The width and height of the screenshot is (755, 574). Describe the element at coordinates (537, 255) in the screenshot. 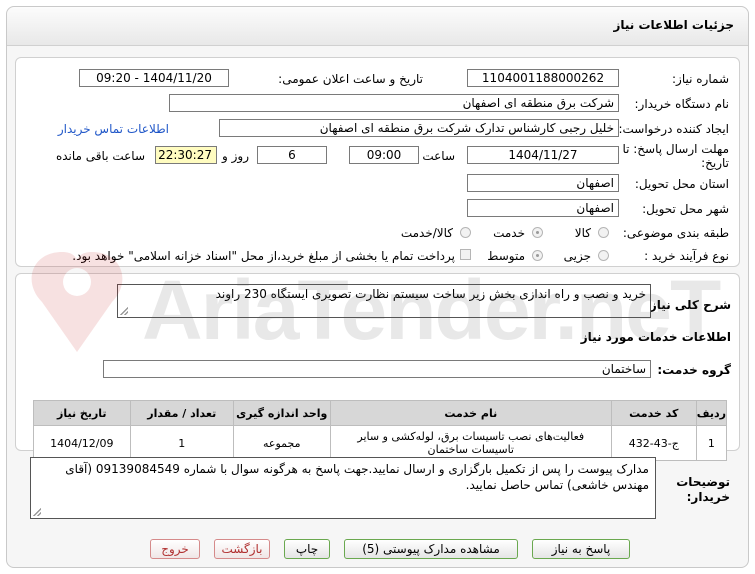

I see `process-radio-medium` at that location.